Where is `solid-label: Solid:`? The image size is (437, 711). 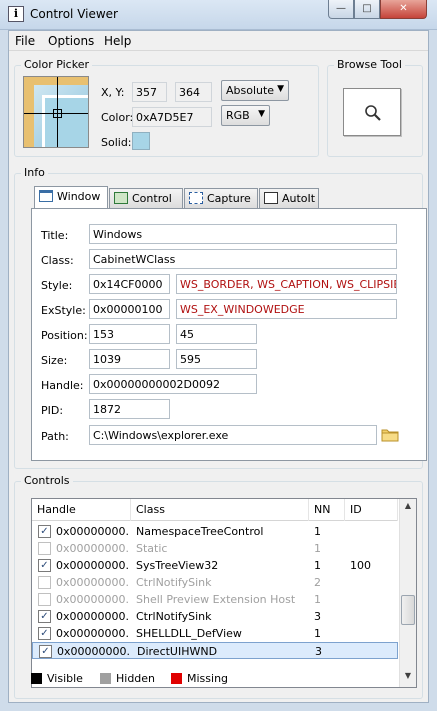
solid-label: Solid: is located at coordinates (116, 142).